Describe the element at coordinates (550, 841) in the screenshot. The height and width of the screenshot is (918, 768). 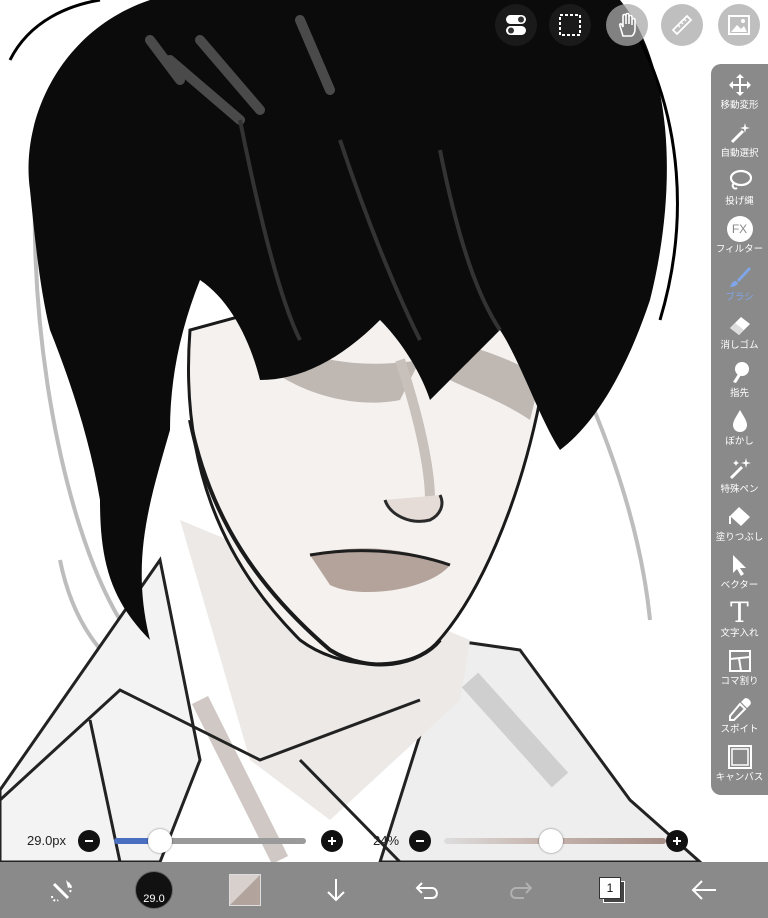
I see `opacity-slider-thumb` at that location.